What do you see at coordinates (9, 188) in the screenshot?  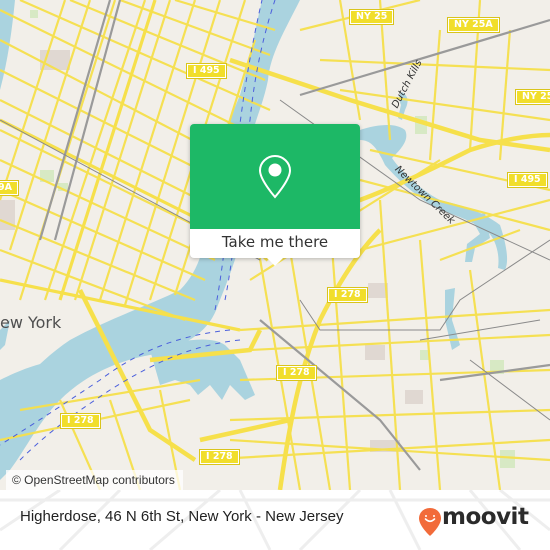 I see `route-shield-9a: 9A` at bounding box center [9, 188].